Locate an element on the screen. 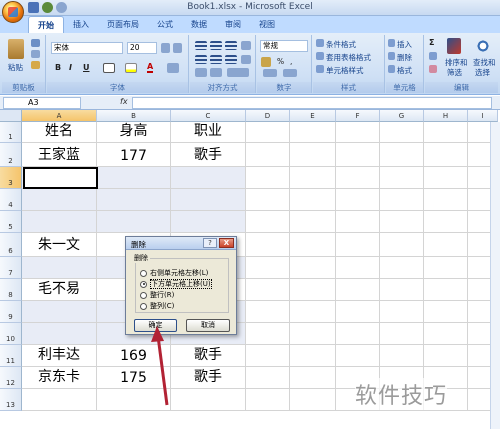 The image size is (500, 429). arrow-head is located at coordinates (157, 334).